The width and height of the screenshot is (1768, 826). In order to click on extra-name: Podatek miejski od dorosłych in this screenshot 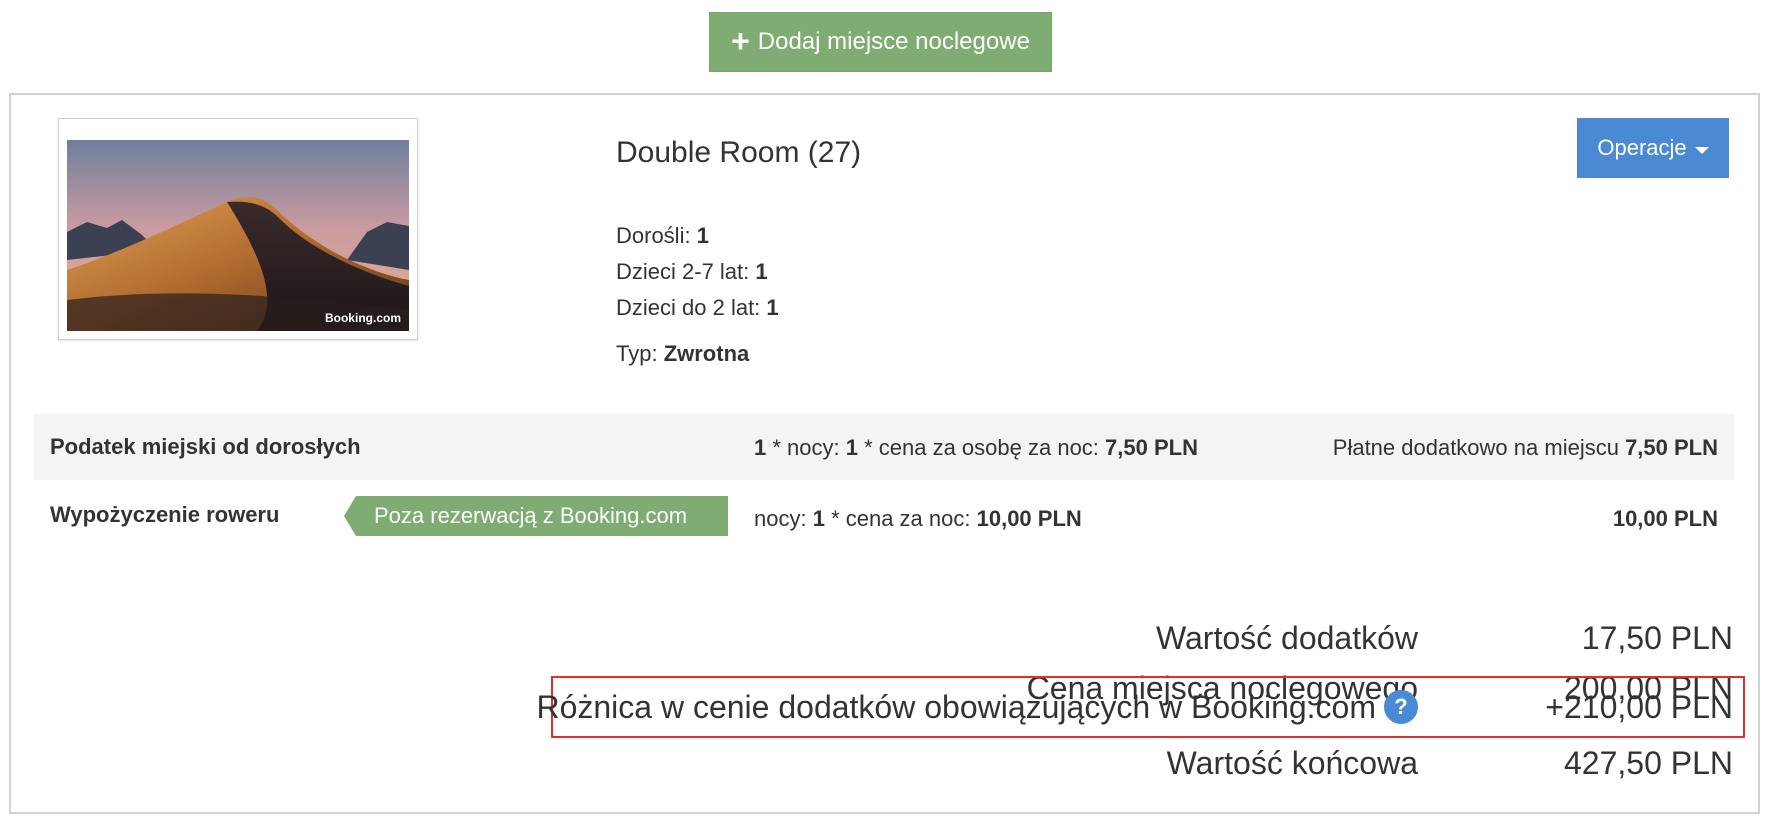, I will do `click(205, 446)`.